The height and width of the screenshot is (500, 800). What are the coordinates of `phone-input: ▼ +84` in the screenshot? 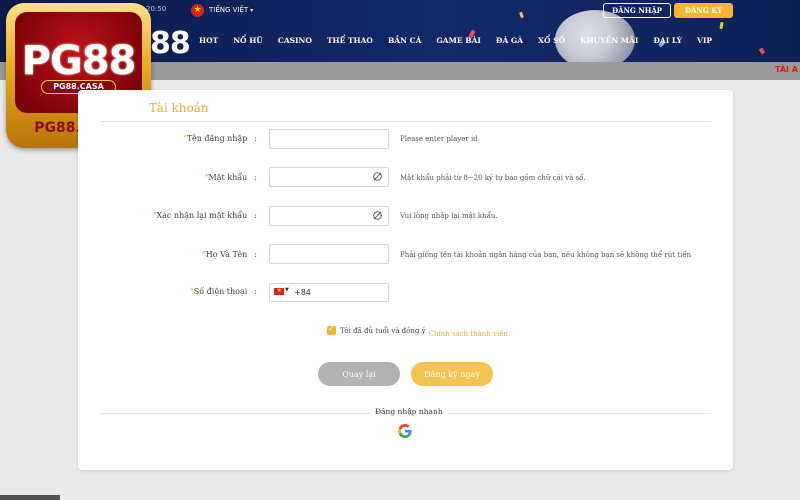 It's located at (329, 292).